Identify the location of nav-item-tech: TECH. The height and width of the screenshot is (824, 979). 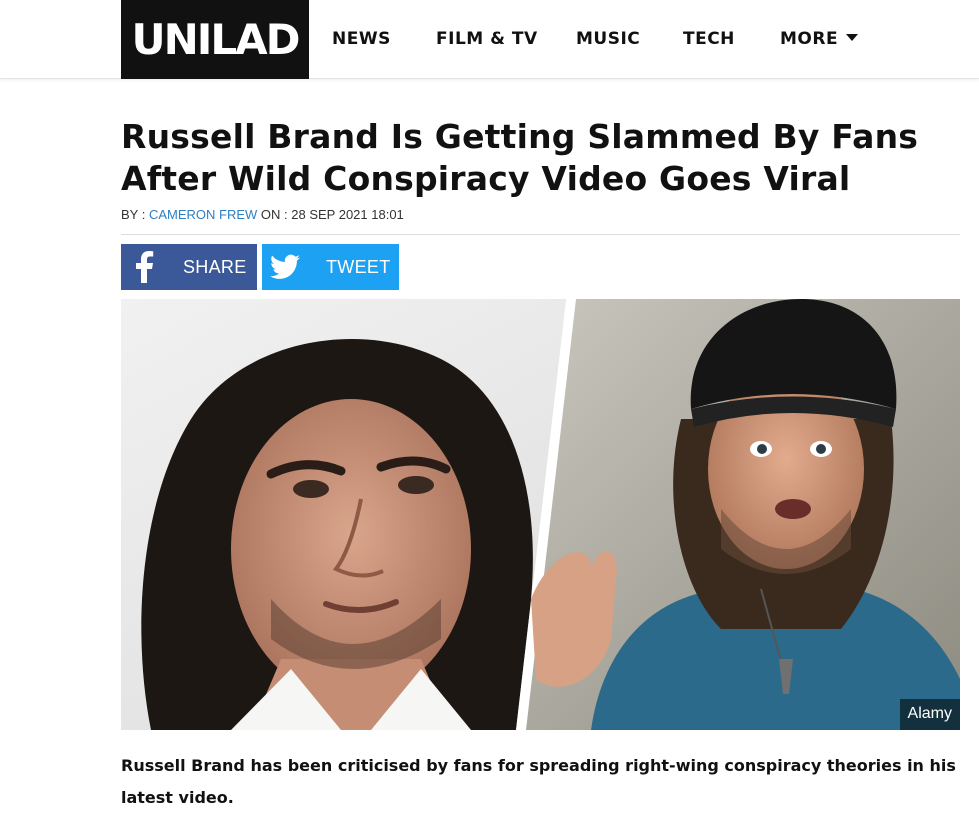
(709, 39).